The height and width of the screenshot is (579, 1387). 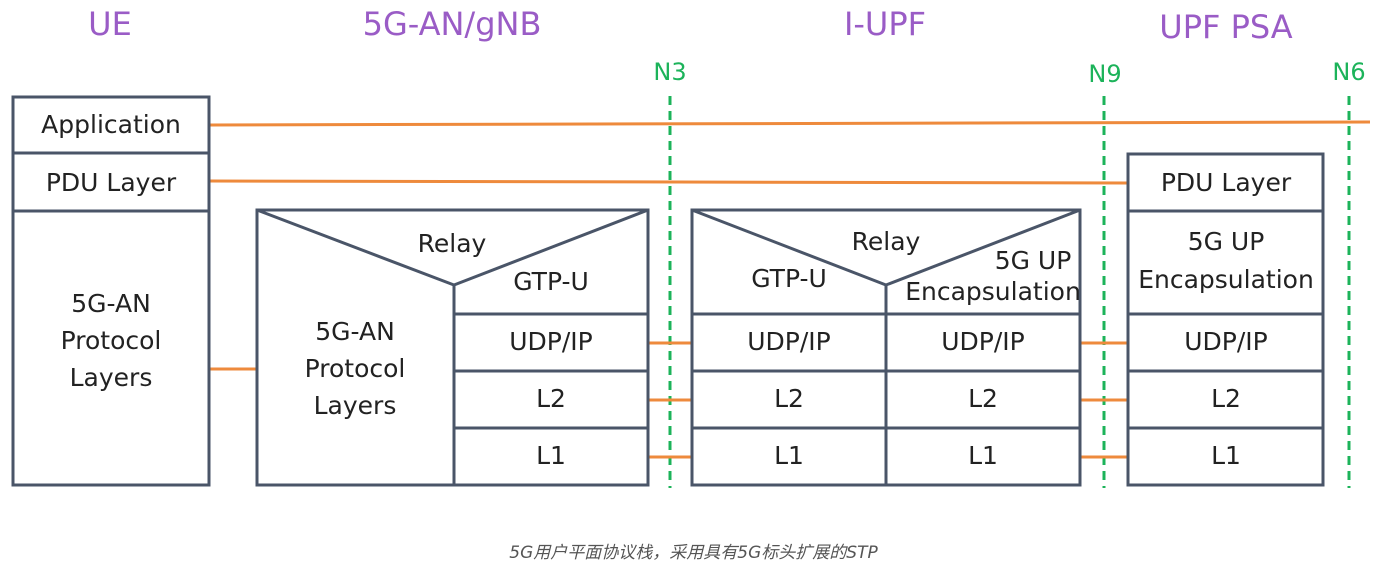 I want to click on interface-label-n9: N9, so click(x=1104, y=74).